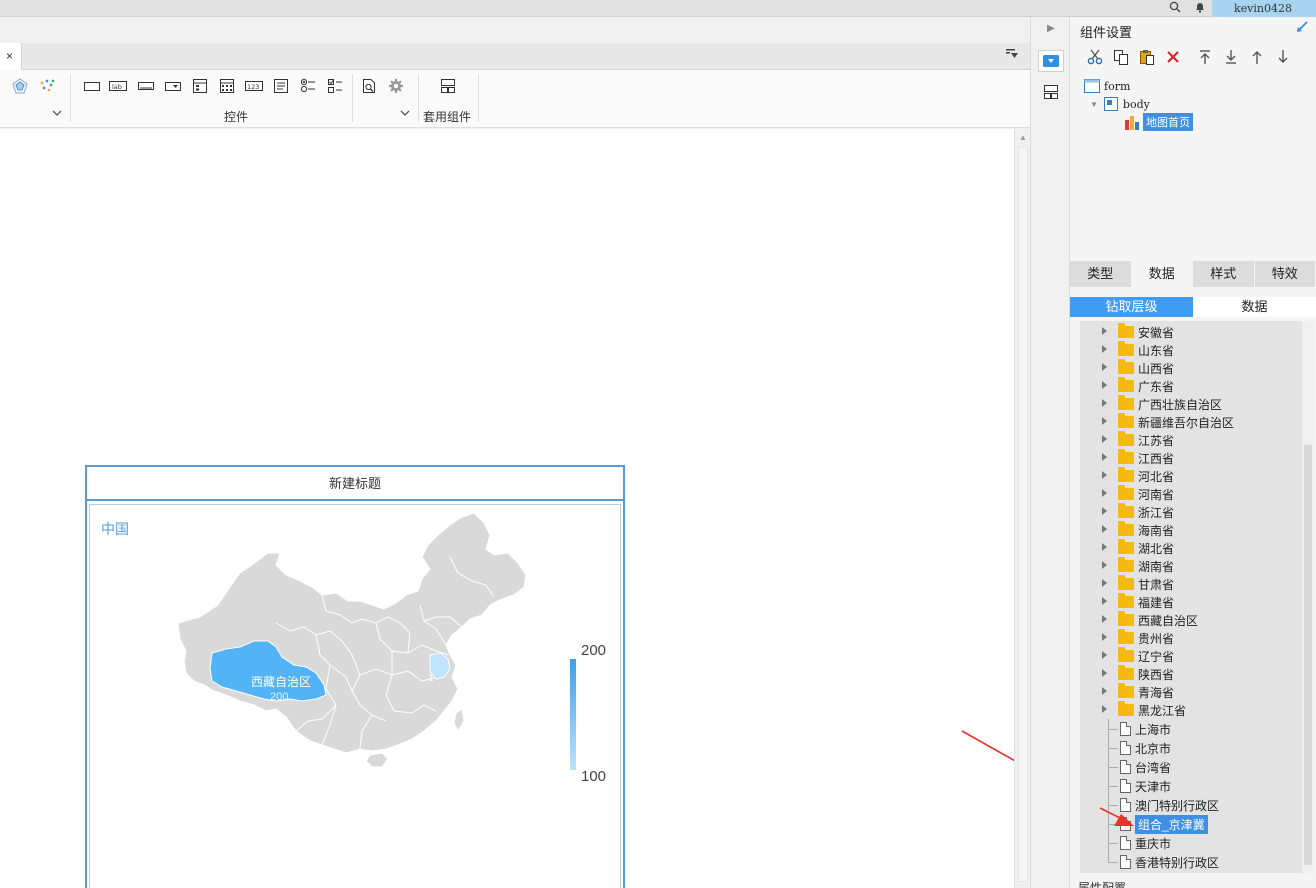 This screenshot has height=888, width=1316. I want to click on tree-folder-item: 新疆维吾尔自治区, so click(1191, 422).